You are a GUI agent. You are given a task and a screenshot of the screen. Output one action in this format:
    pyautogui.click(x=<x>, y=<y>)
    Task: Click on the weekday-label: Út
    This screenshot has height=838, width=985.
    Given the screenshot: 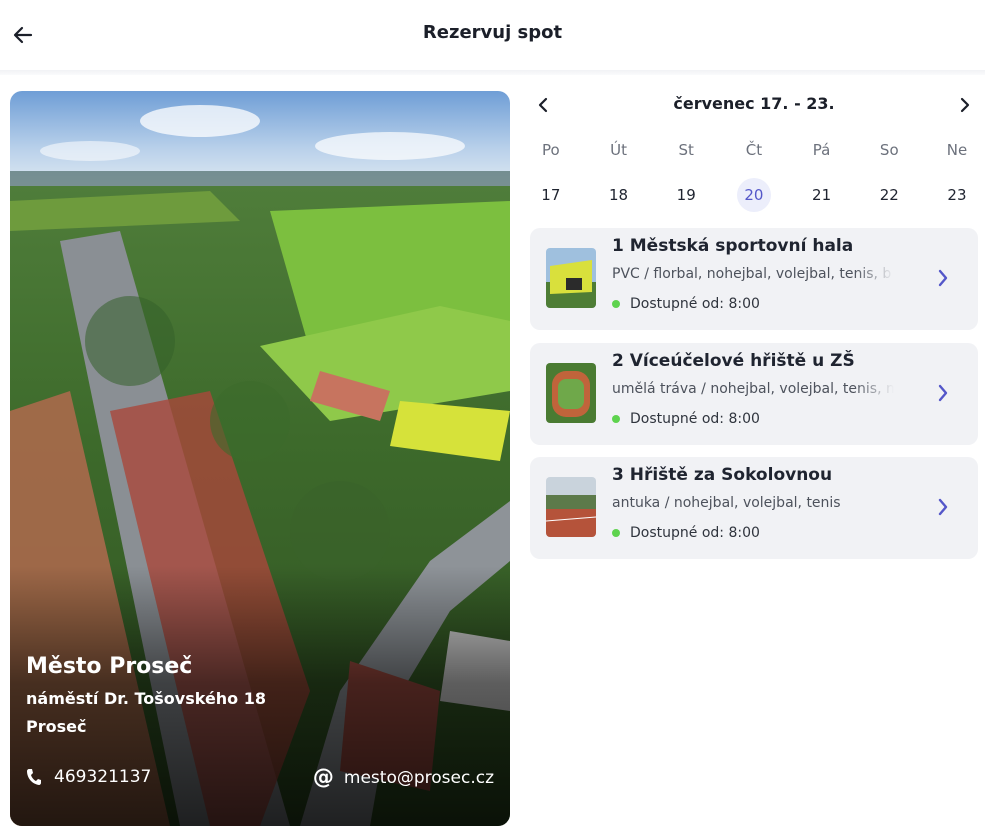 What is the action you would take?
    pyautogui.click(x=618, y=150)
    